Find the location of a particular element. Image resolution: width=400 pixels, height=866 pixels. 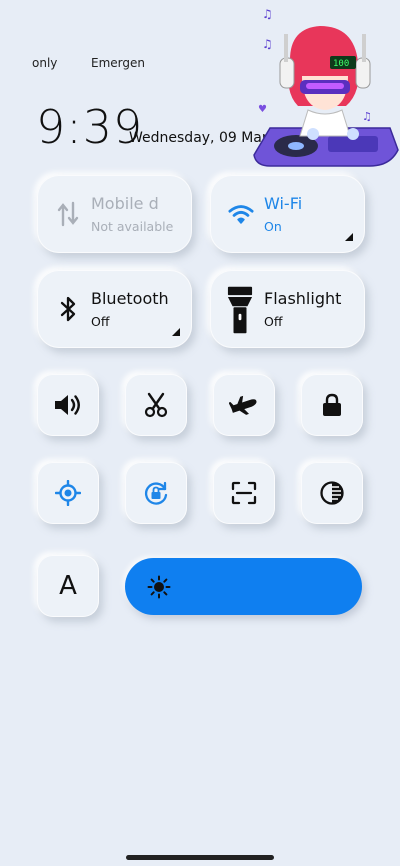

scissors-icon is located at coordinates (156, 405).